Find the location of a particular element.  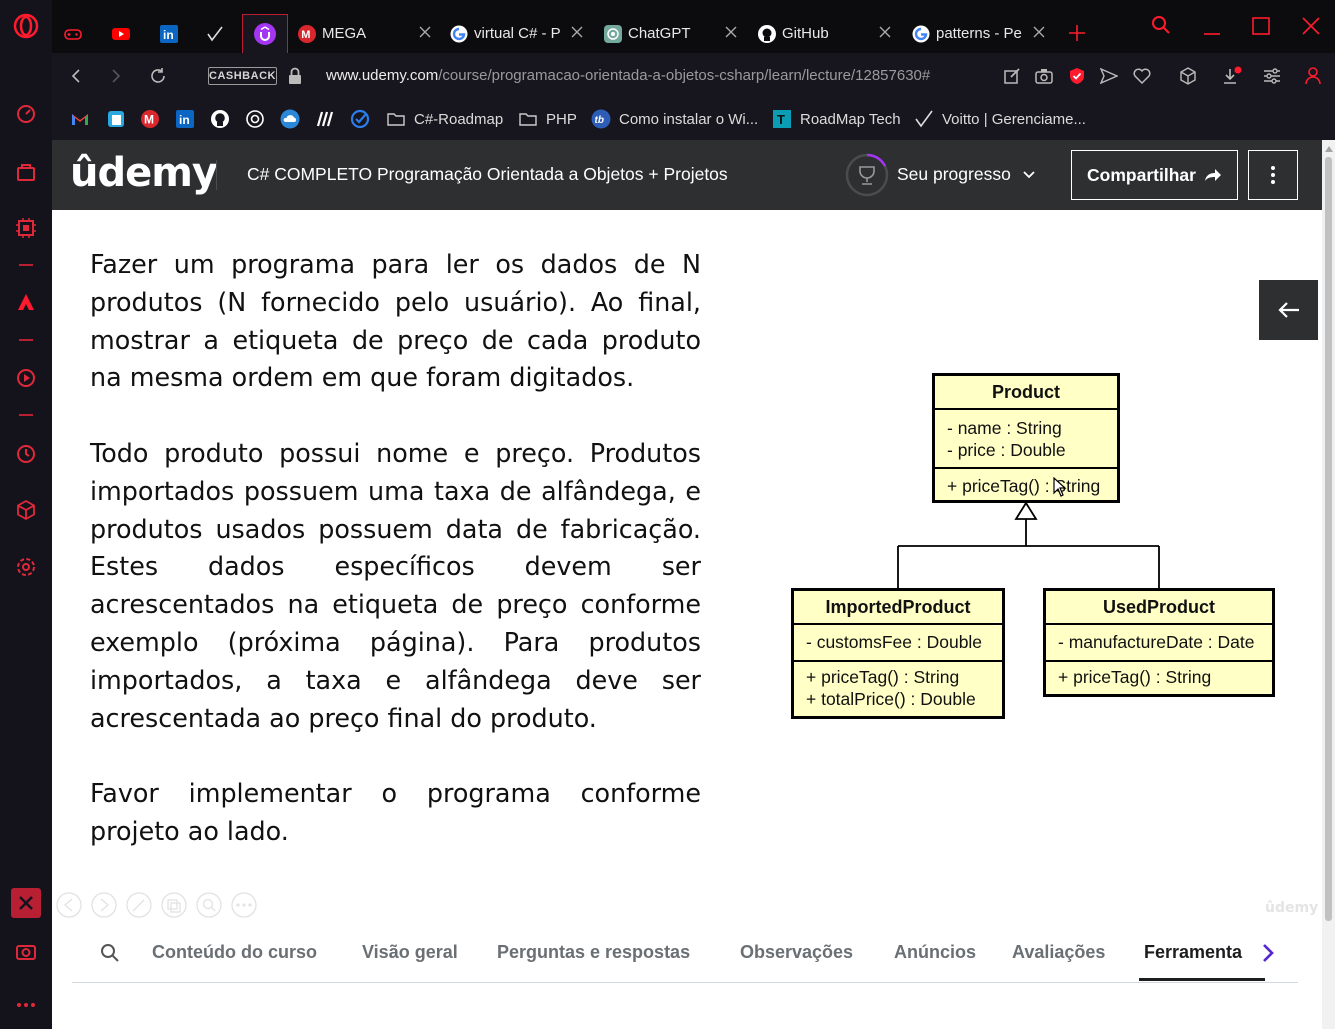

edit-icon is located at coordinates (1012, 76).